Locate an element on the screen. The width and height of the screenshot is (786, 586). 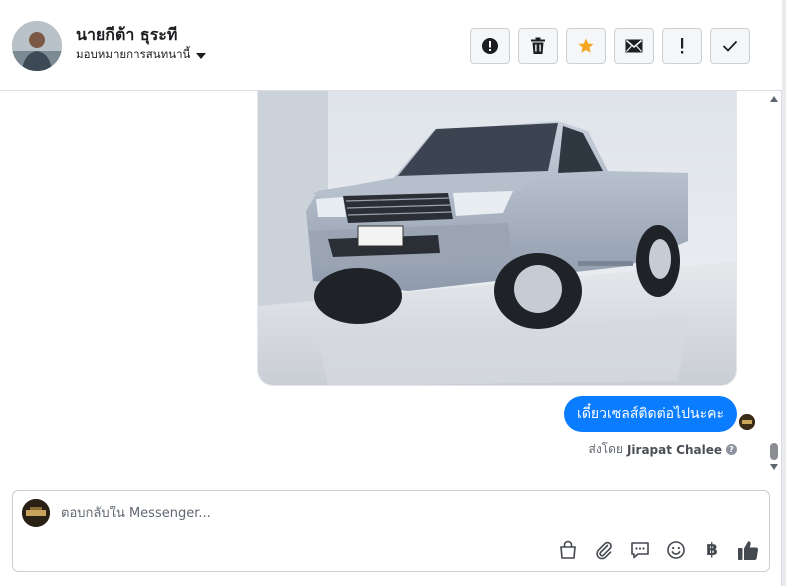
assign-conversation-dropdown: มอบหมายการสนทนานี้ is located at coordinates (141, 55).